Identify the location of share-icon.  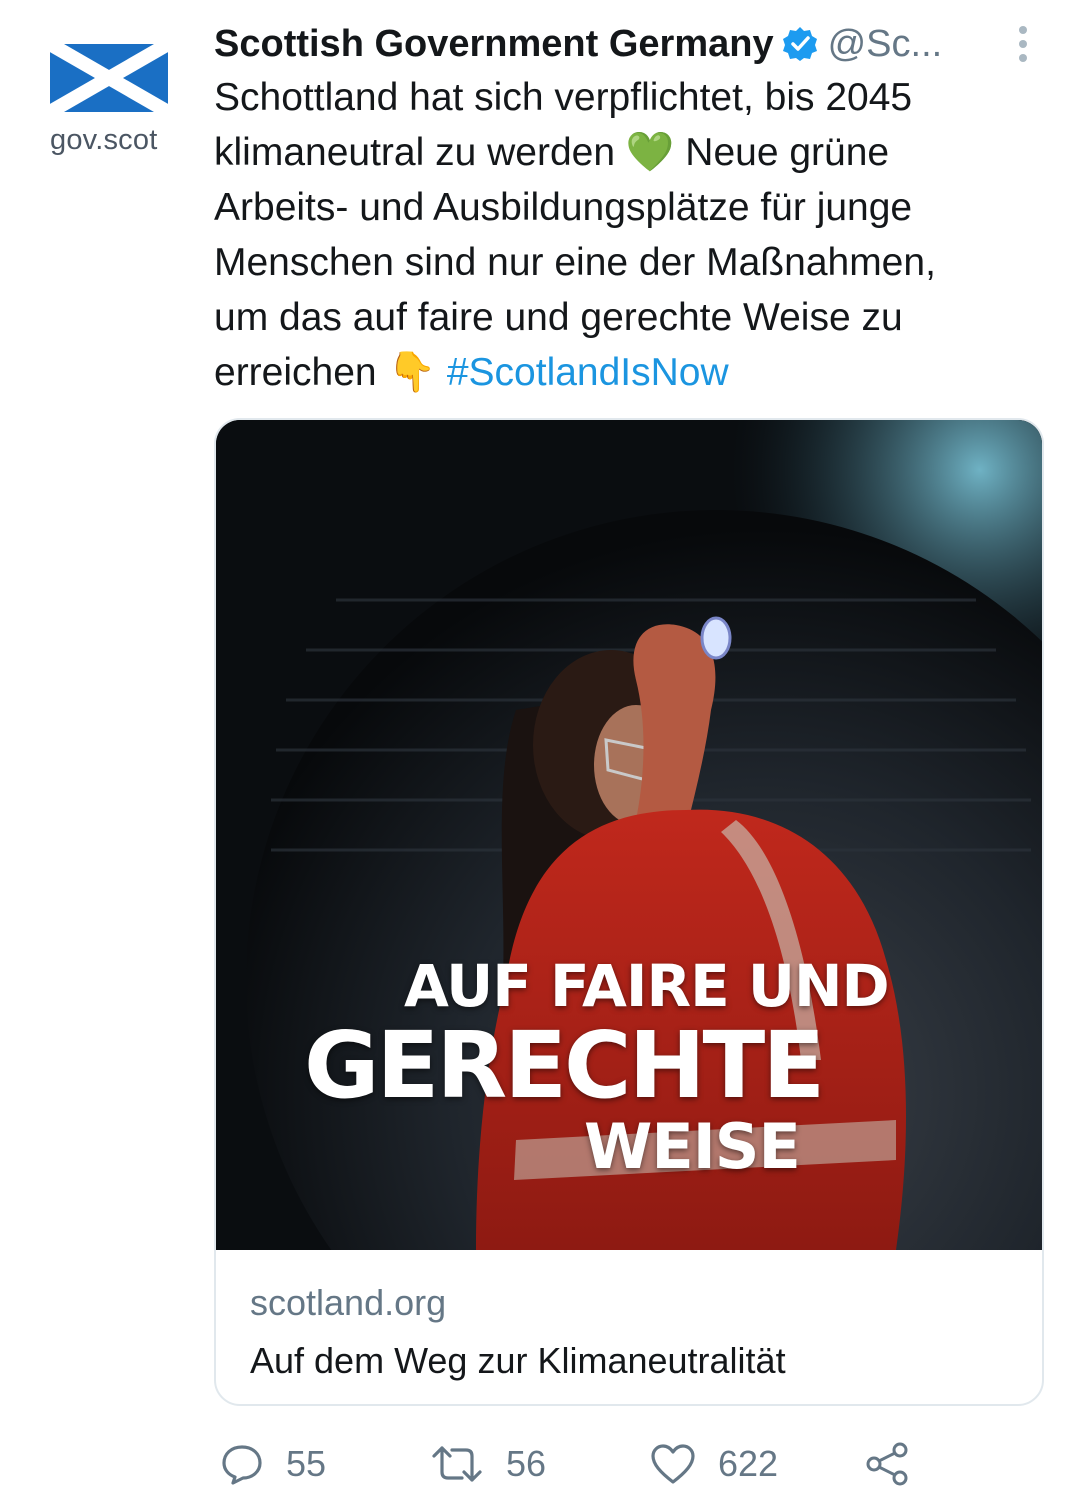
(887, 1464).